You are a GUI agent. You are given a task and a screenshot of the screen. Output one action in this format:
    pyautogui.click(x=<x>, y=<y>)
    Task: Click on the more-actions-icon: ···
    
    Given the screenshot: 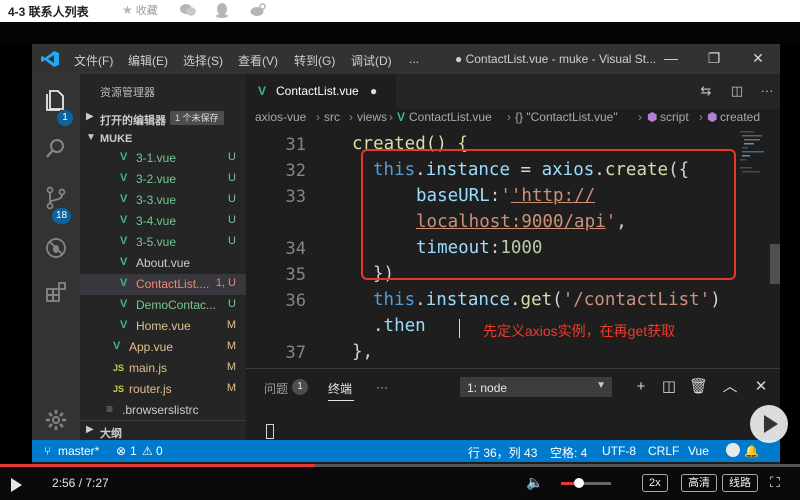 What is the action you would take?
    pyautogui.click(x=767, y=91)
    